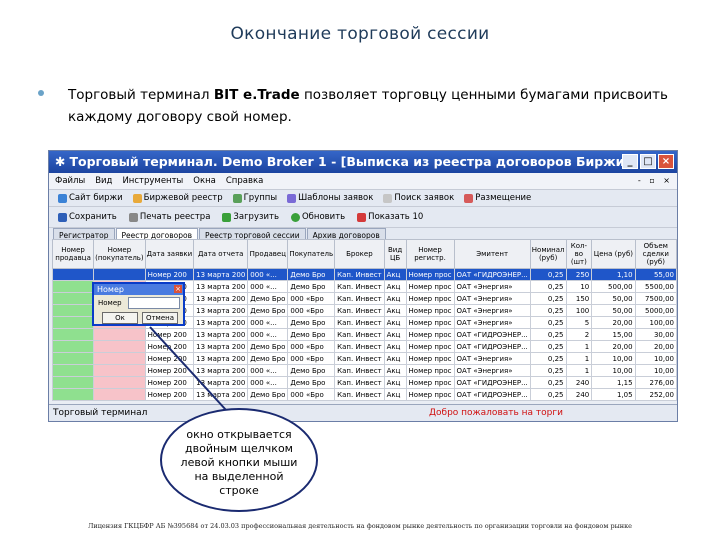 The image size is (720, 540). What do you see at coordinates (239, 490) in the screenshot?
I see `callout-line-5: строке` at bounding box center [239, 490].